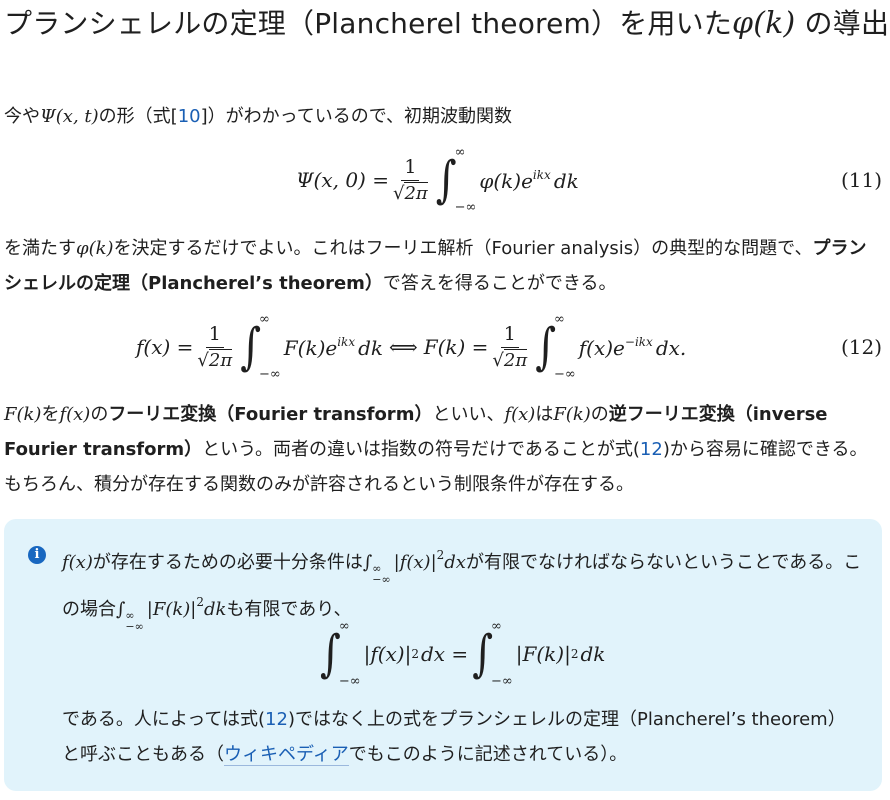  I want to click on eq12-fraction-right: 1 √2π, so click(510, 347).